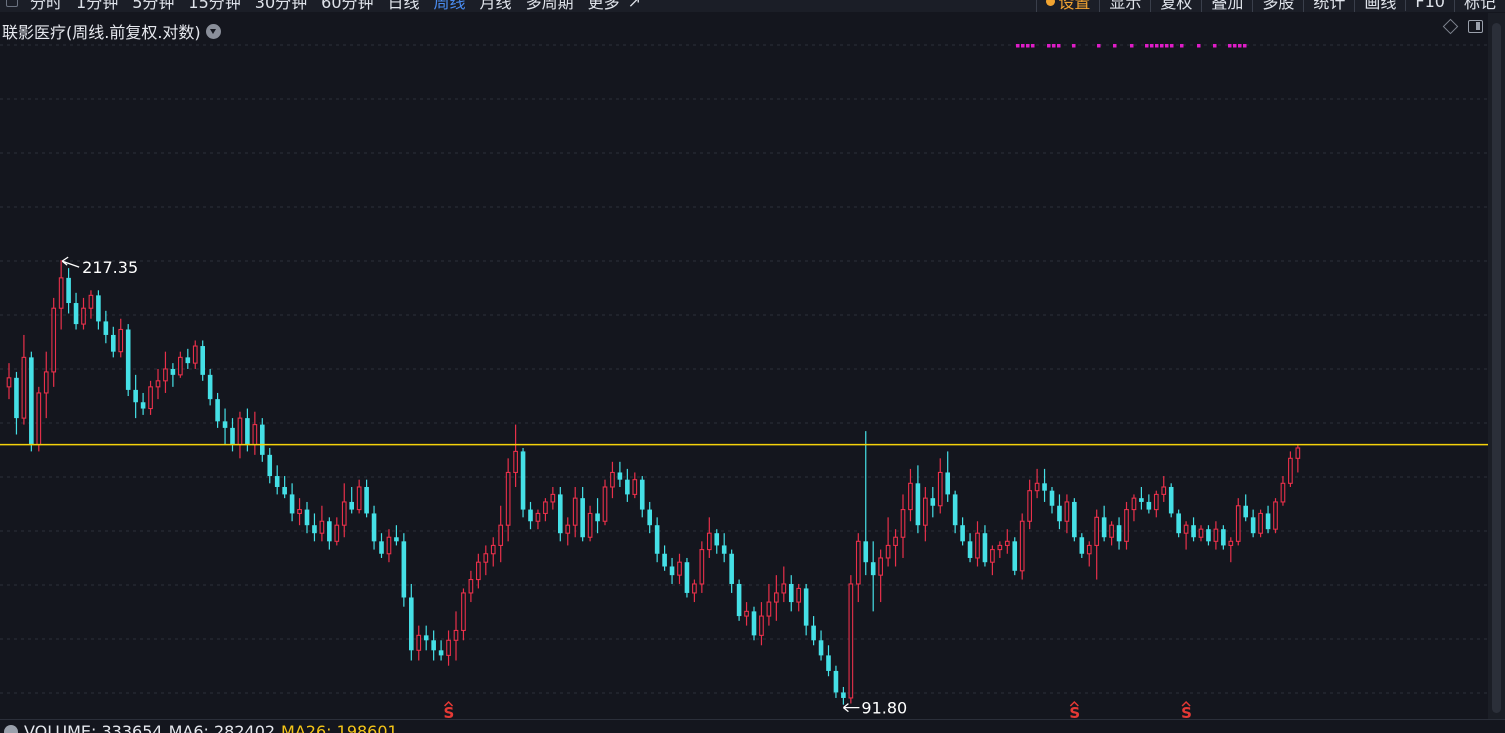  Describe the element at coordinates (110, 267) in the screenshot. I see `high-price-label: 217.35` at that location.